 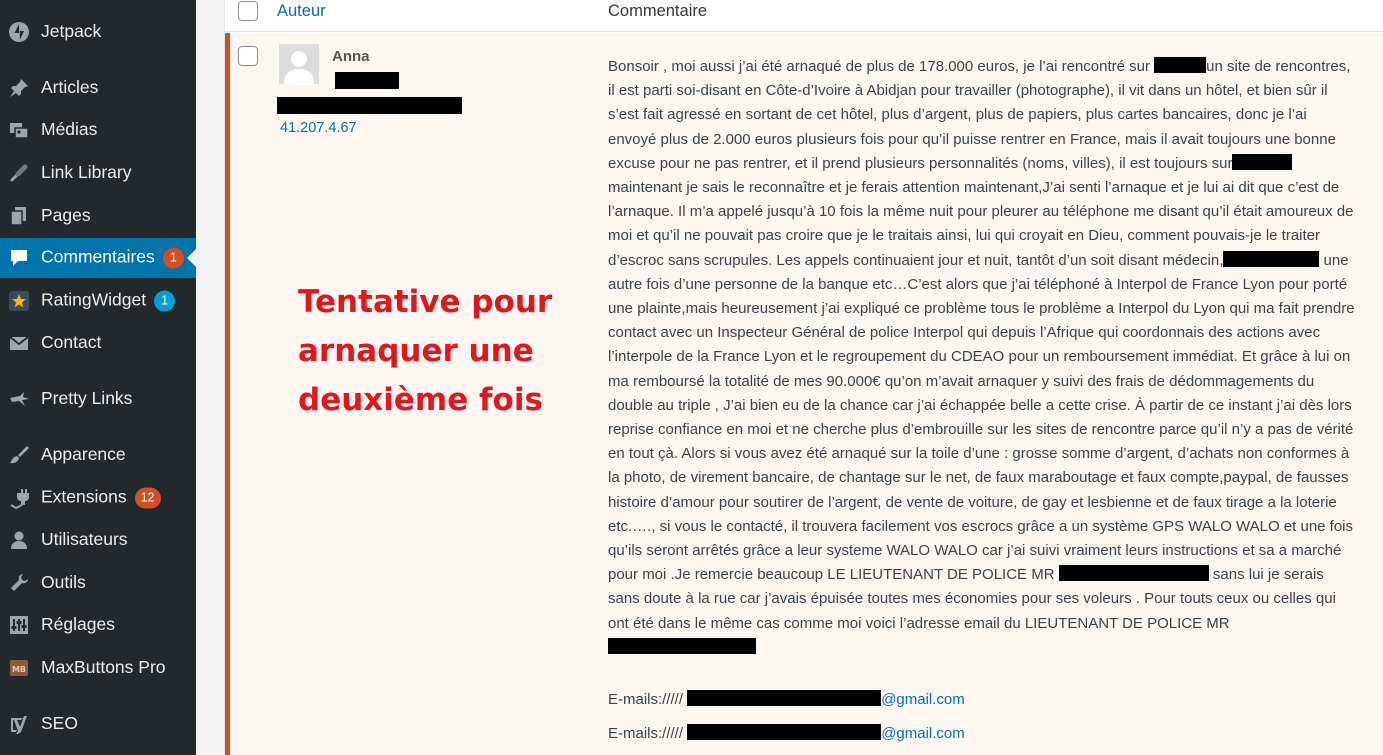 What do you see at coordinates (66, 215) in the screenshot?
I see `sidebar-item-label: Pages` at bounding box center [66, 215].